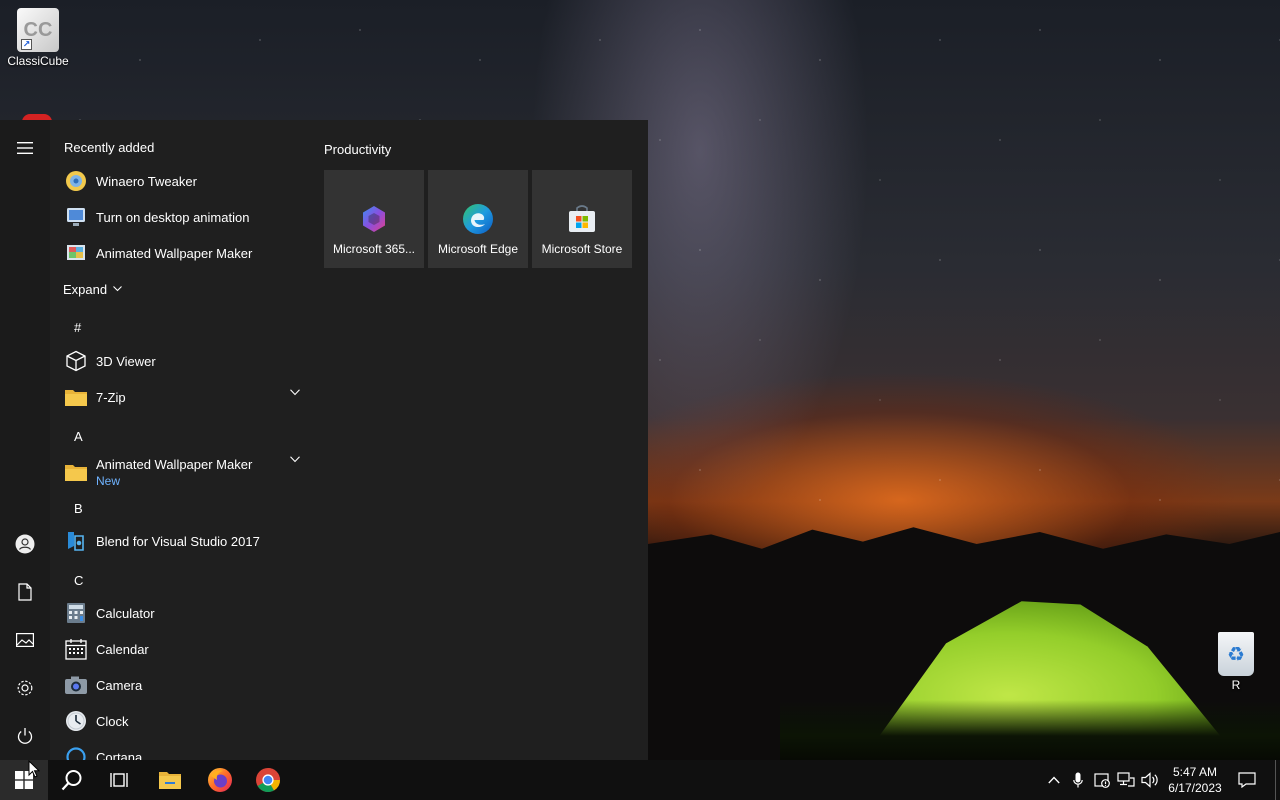 The height and width of the screenshot is (800, 1280). I want to click on app-item-clock: Clock, so click(181, 721).